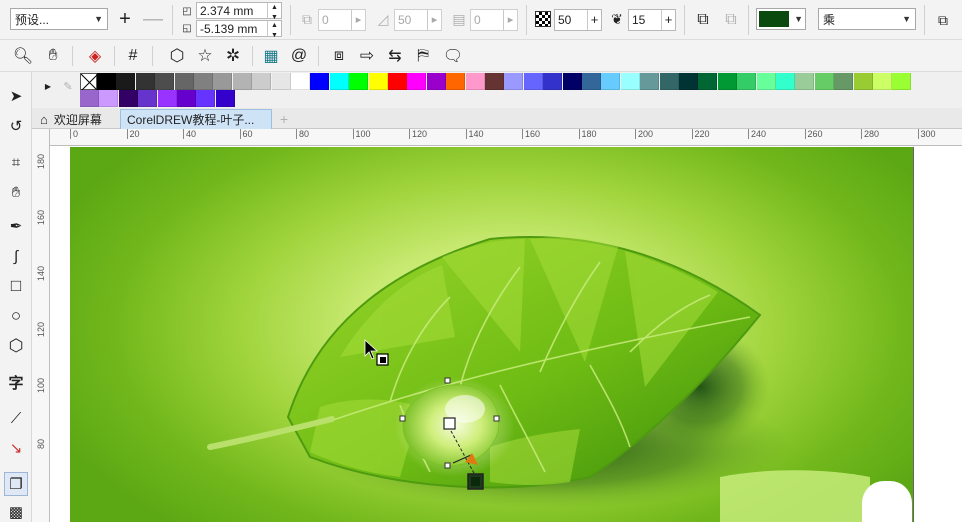  Describe the element at coordinates (703, 20) in the screenshot. I see `feather-direction-icon: ⧉` at that location.